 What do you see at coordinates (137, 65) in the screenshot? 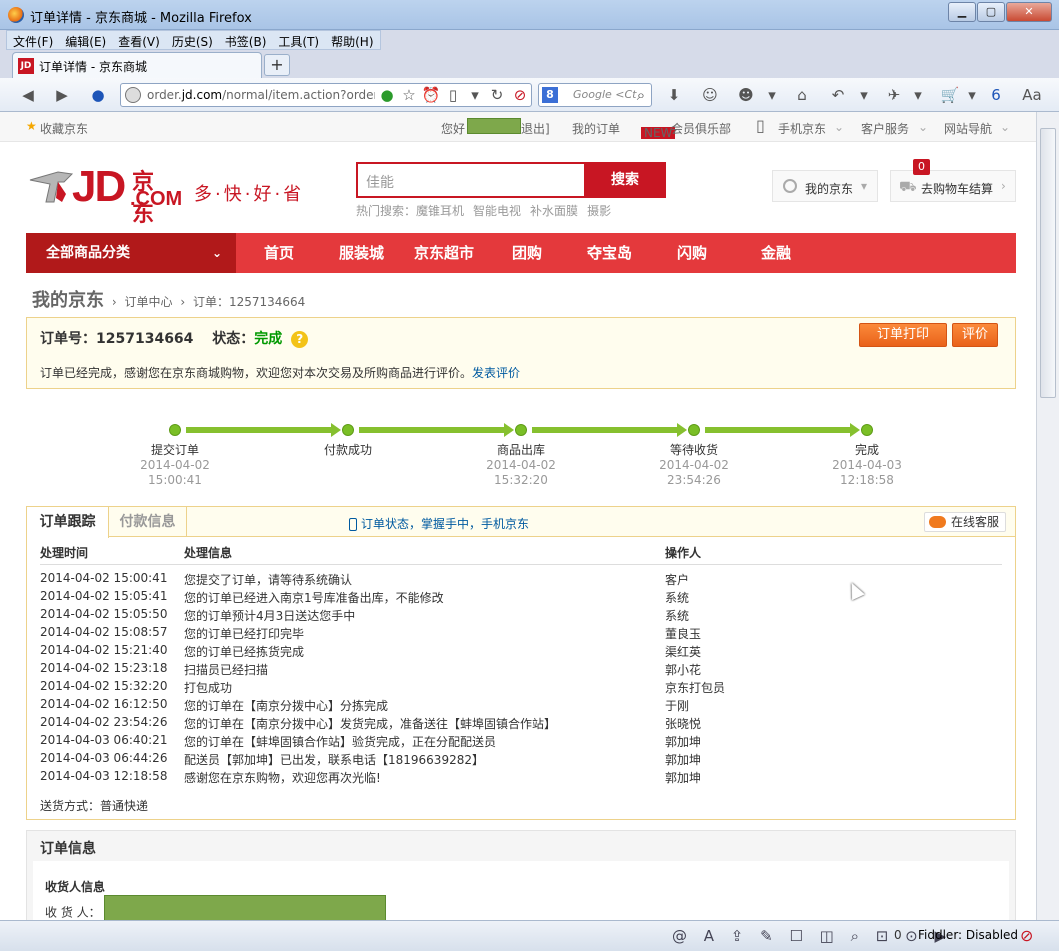
I see `tab-order-detail: JD 订单详情 - 京东商城` at bounding box center [137, 65].